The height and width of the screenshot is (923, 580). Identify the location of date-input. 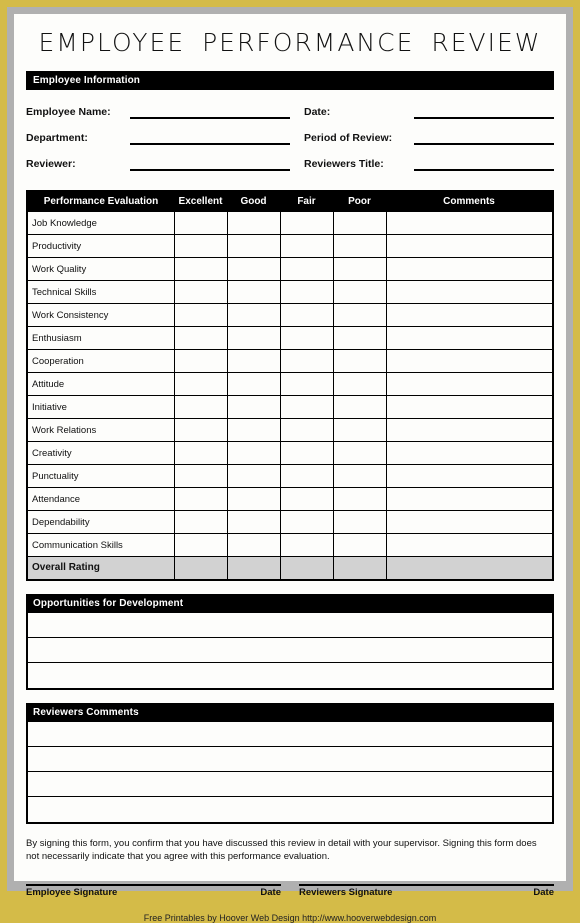
(484, 113).